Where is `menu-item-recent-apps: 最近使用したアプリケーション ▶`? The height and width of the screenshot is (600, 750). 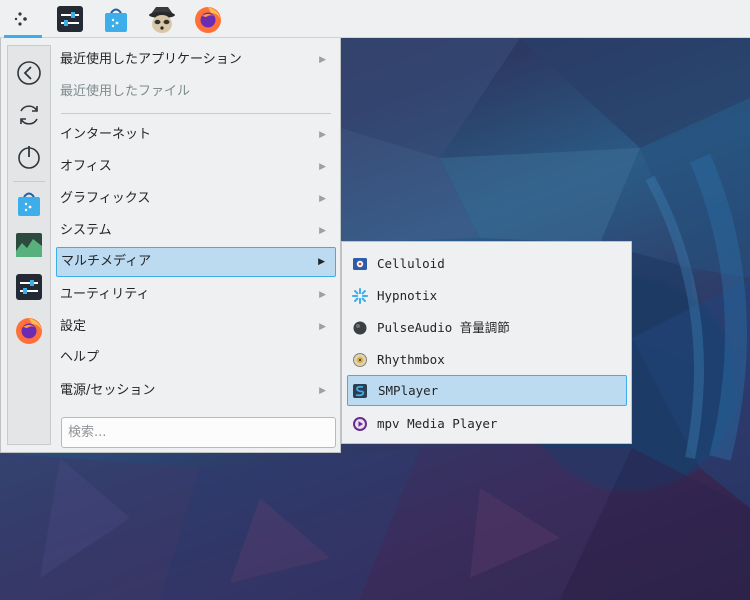 menu-item-recent-apps: 最近使用したアプリケーション ▶ is located at coordinates (196, 60).